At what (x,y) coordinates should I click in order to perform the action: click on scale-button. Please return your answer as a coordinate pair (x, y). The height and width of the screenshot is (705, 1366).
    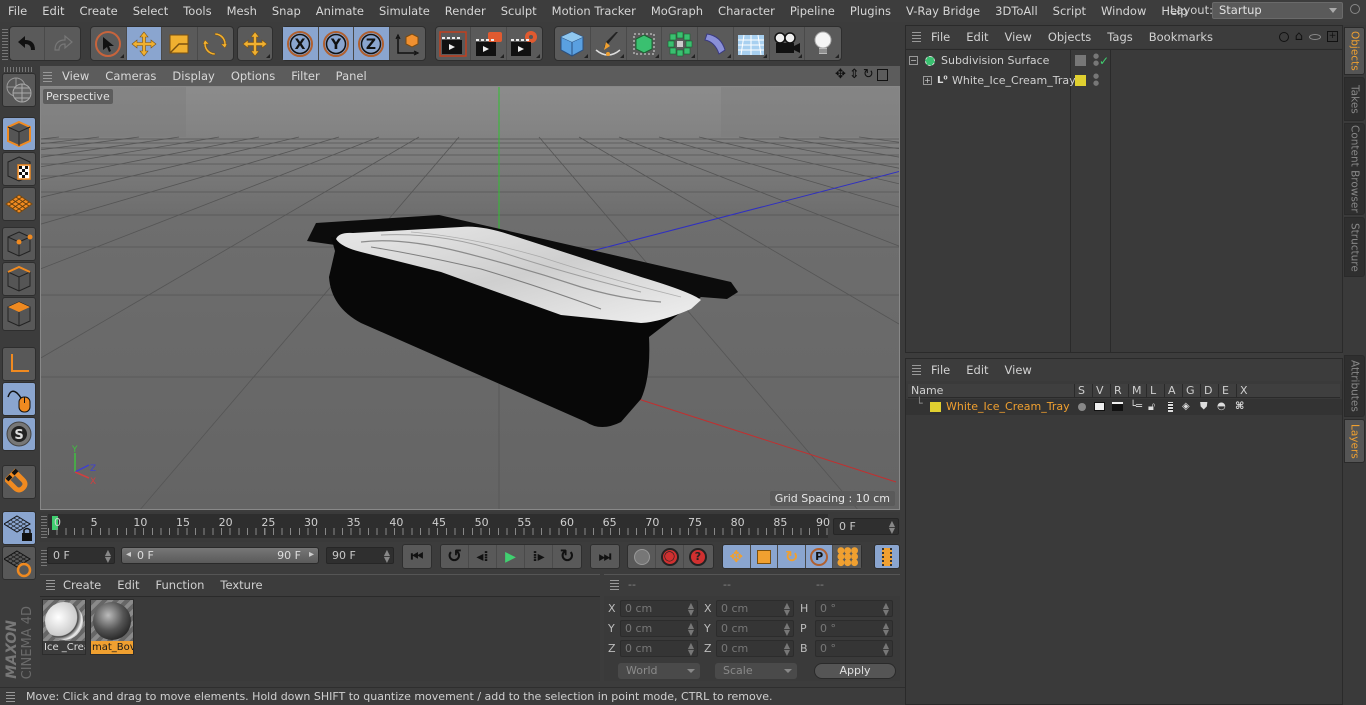
    Looking at the image, I should click on (180, 43).